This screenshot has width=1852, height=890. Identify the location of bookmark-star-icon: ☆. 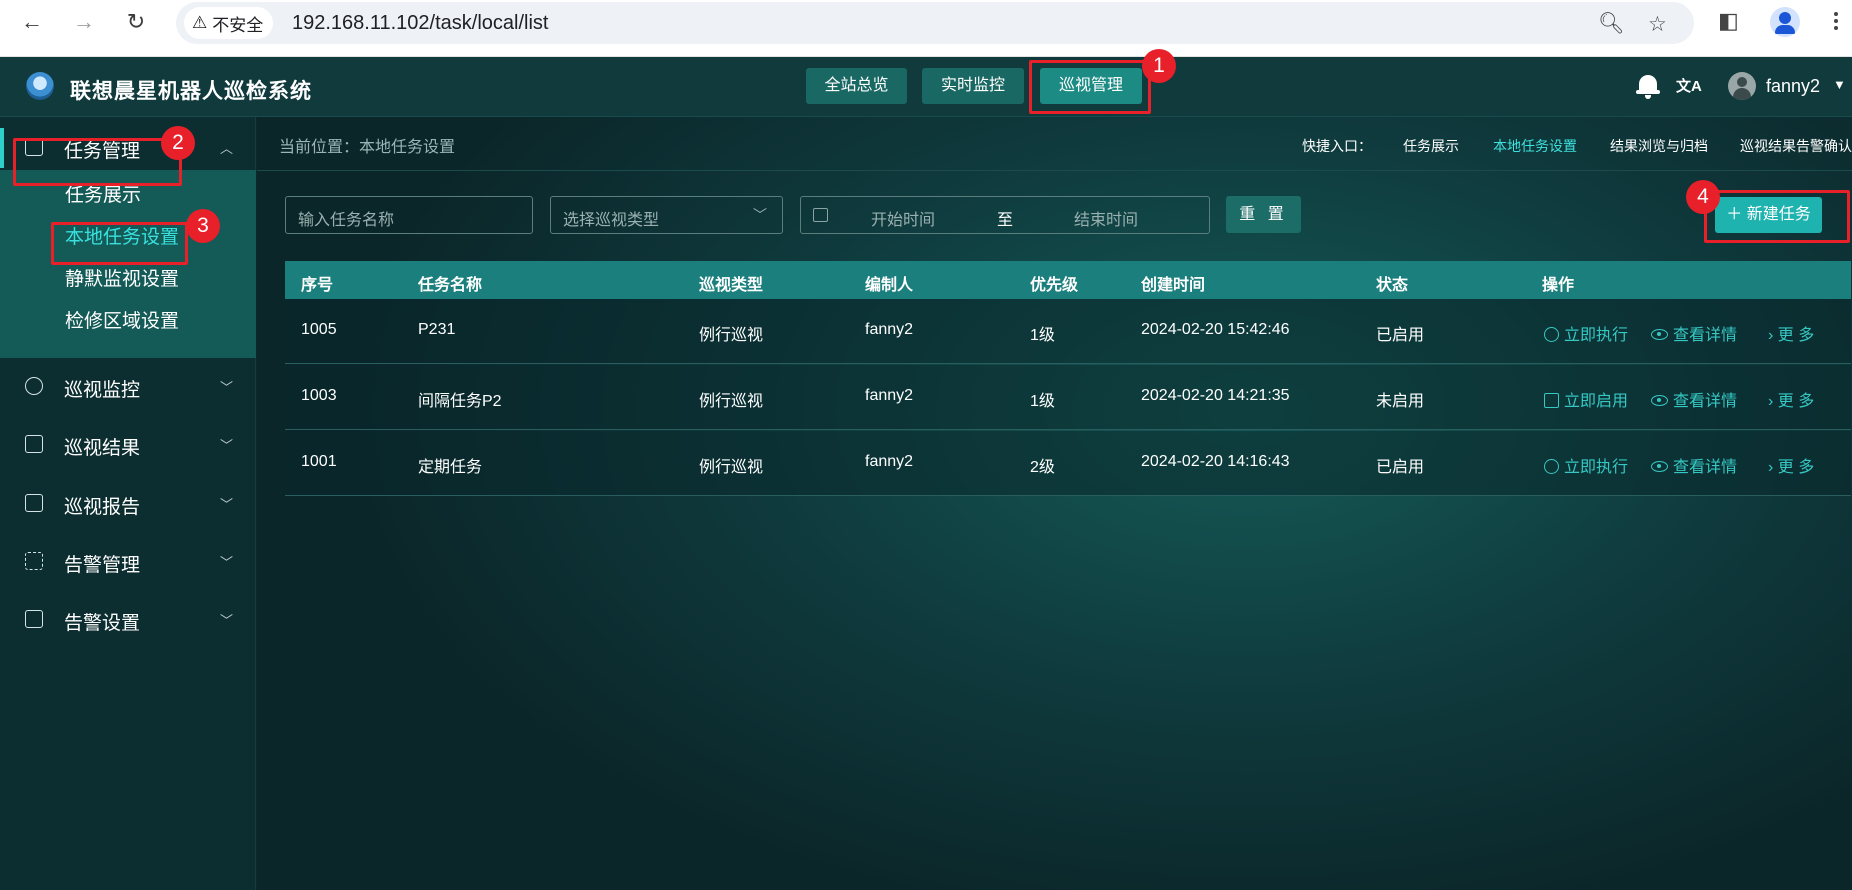
(1657, 24).